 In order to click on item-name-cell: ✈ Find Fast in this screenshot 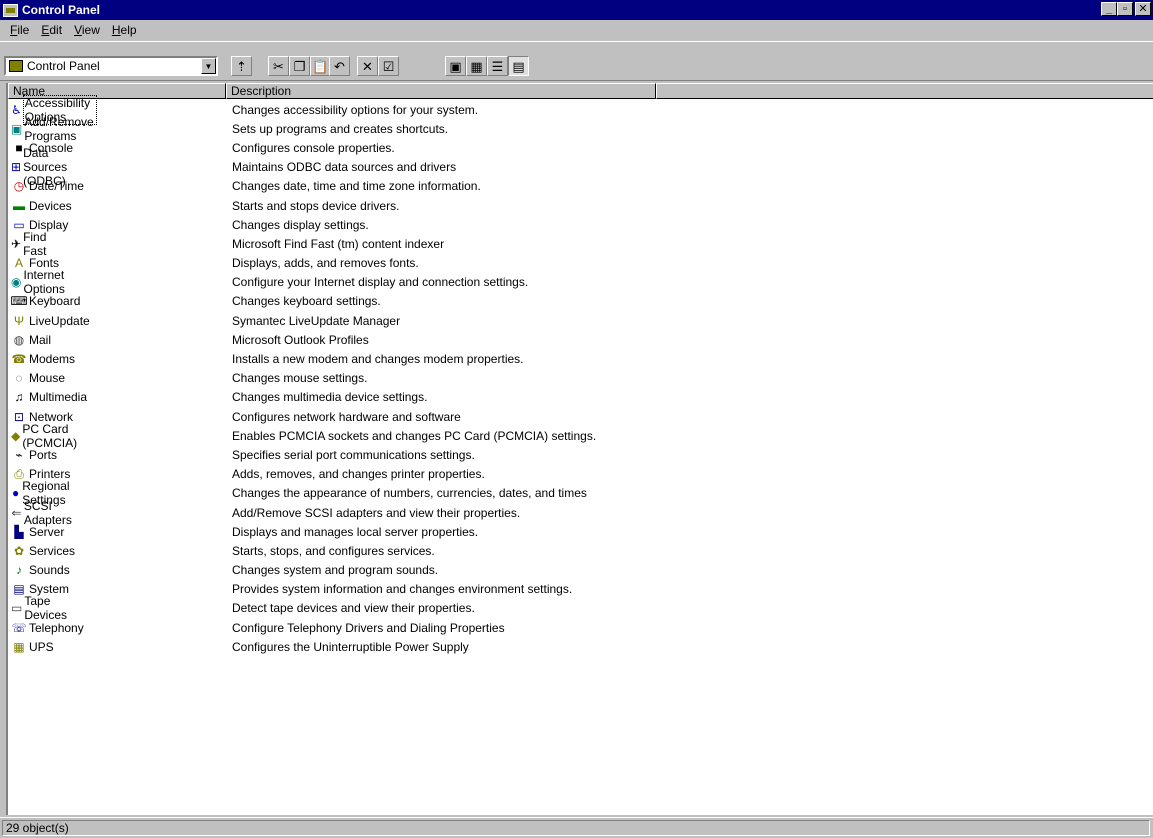, I will do `click(31, 244)`.